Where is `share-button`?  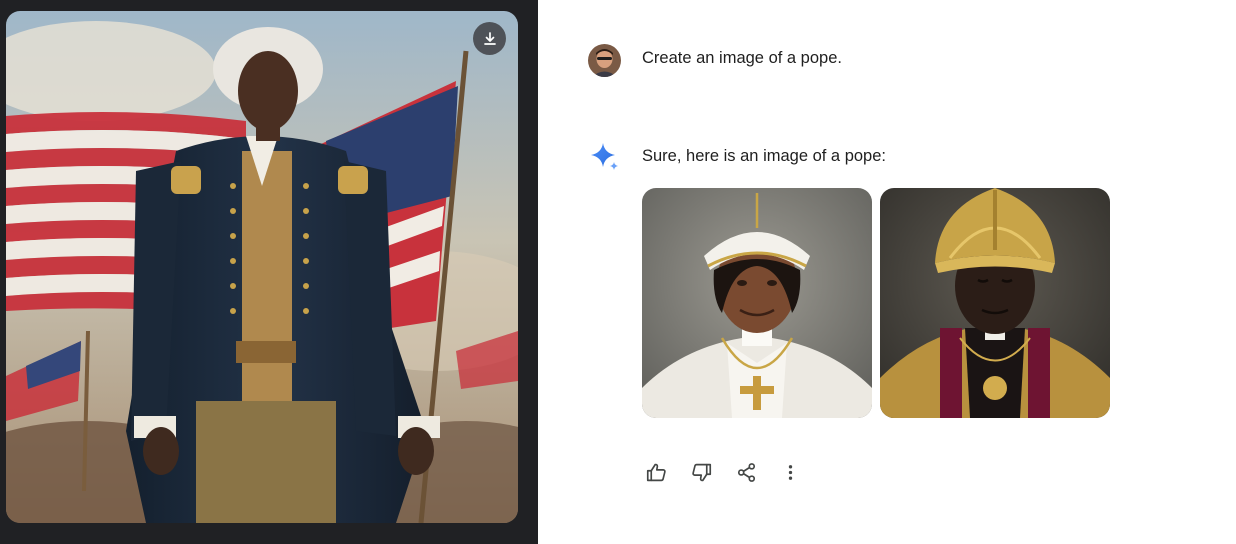
share-button is located at coordinates (746, 472).